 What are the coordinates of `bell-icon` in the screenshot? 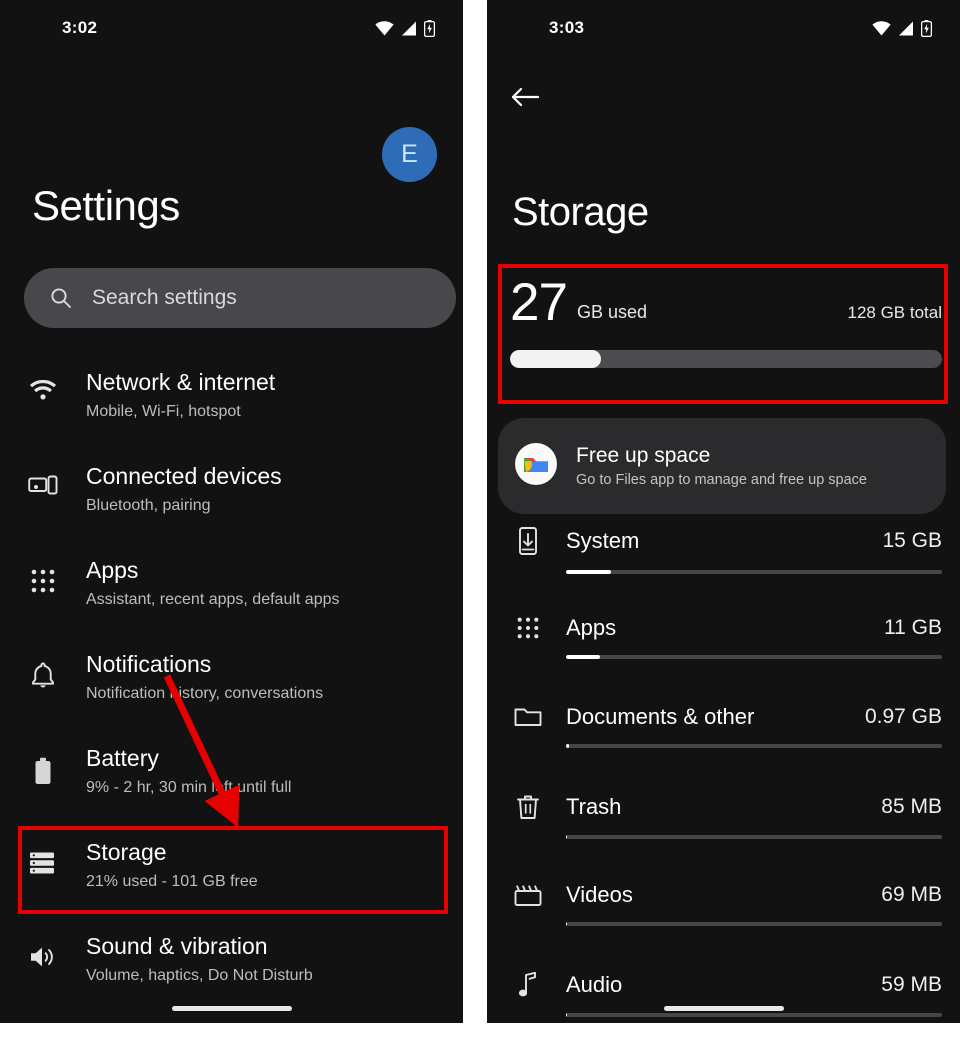 It's located at (43, 669).